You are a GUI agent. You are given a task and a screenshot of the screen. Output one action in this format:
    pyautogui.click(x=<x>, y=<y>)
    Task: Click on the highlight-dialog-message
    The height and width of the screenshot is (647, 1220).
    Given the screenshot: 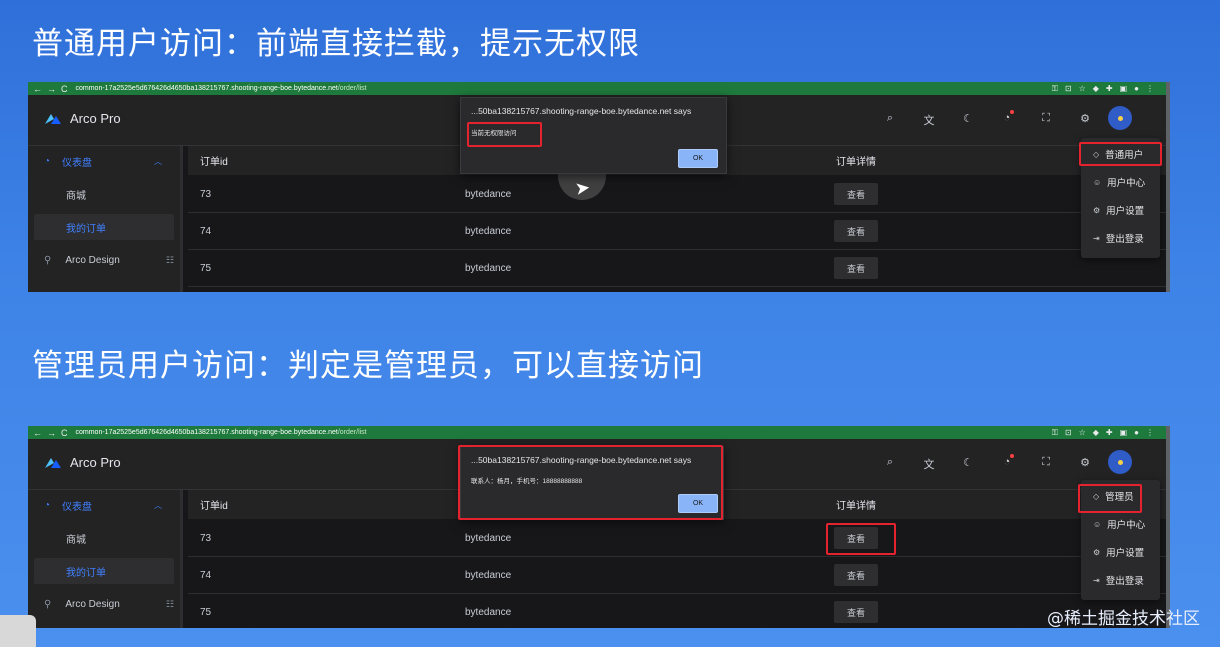 What is the action you would take?
    pyautogui.click(x=504, y=134)
    